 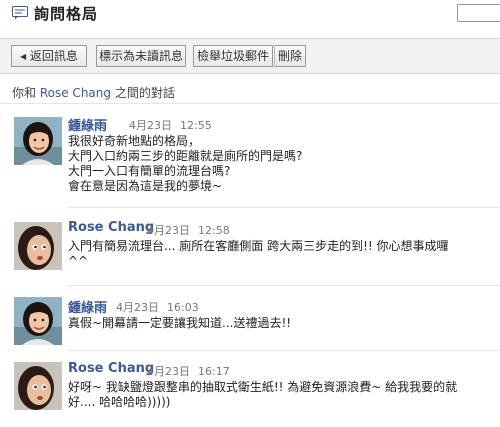 What do you see at coordinates (250, 14) in the screenshot?
I see `page-header: 詢問格局` at bounding box center [250, 14].